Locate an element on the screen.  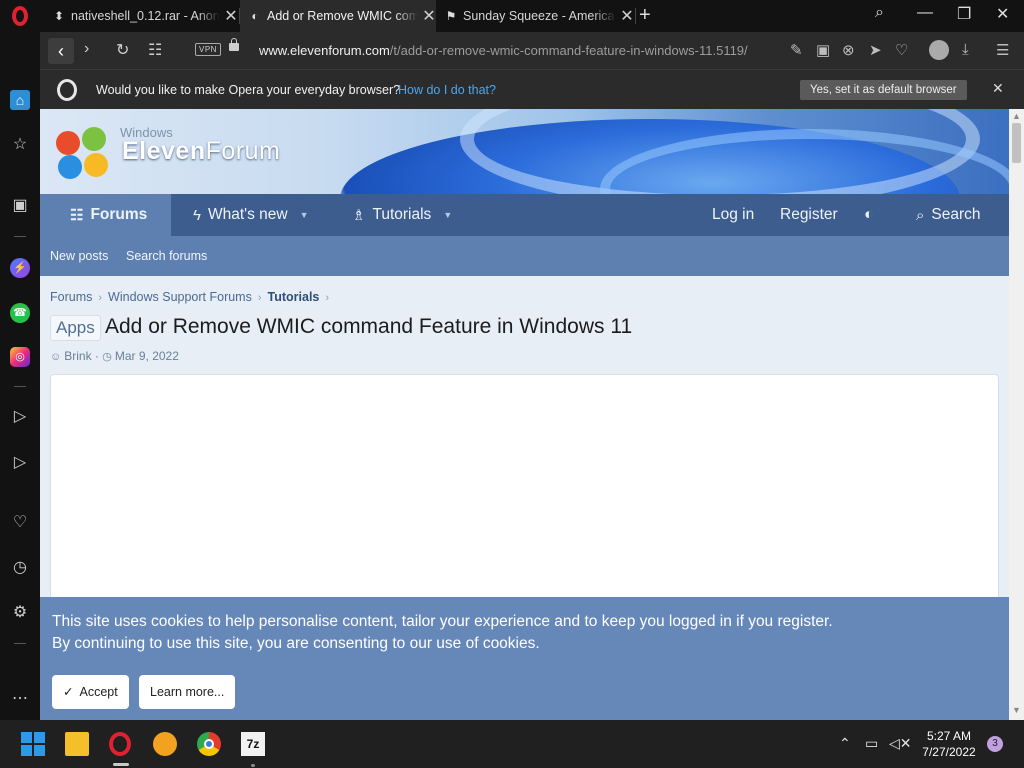
send-to-flow-icon: ➤ is located at coordinates (875, 50).